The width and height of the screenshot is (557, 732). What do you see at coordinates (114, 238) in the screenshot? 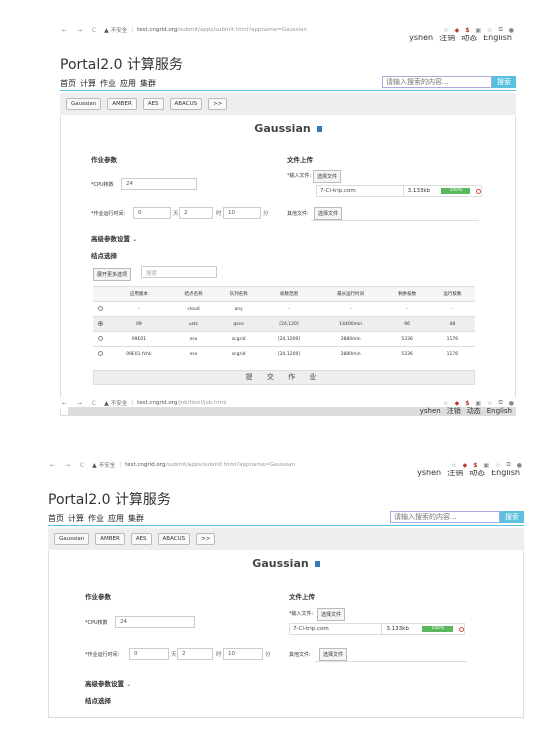
I see `advanced-settings-toggle: 高级参数设置 ⌄` at bounding box center [114, 238].